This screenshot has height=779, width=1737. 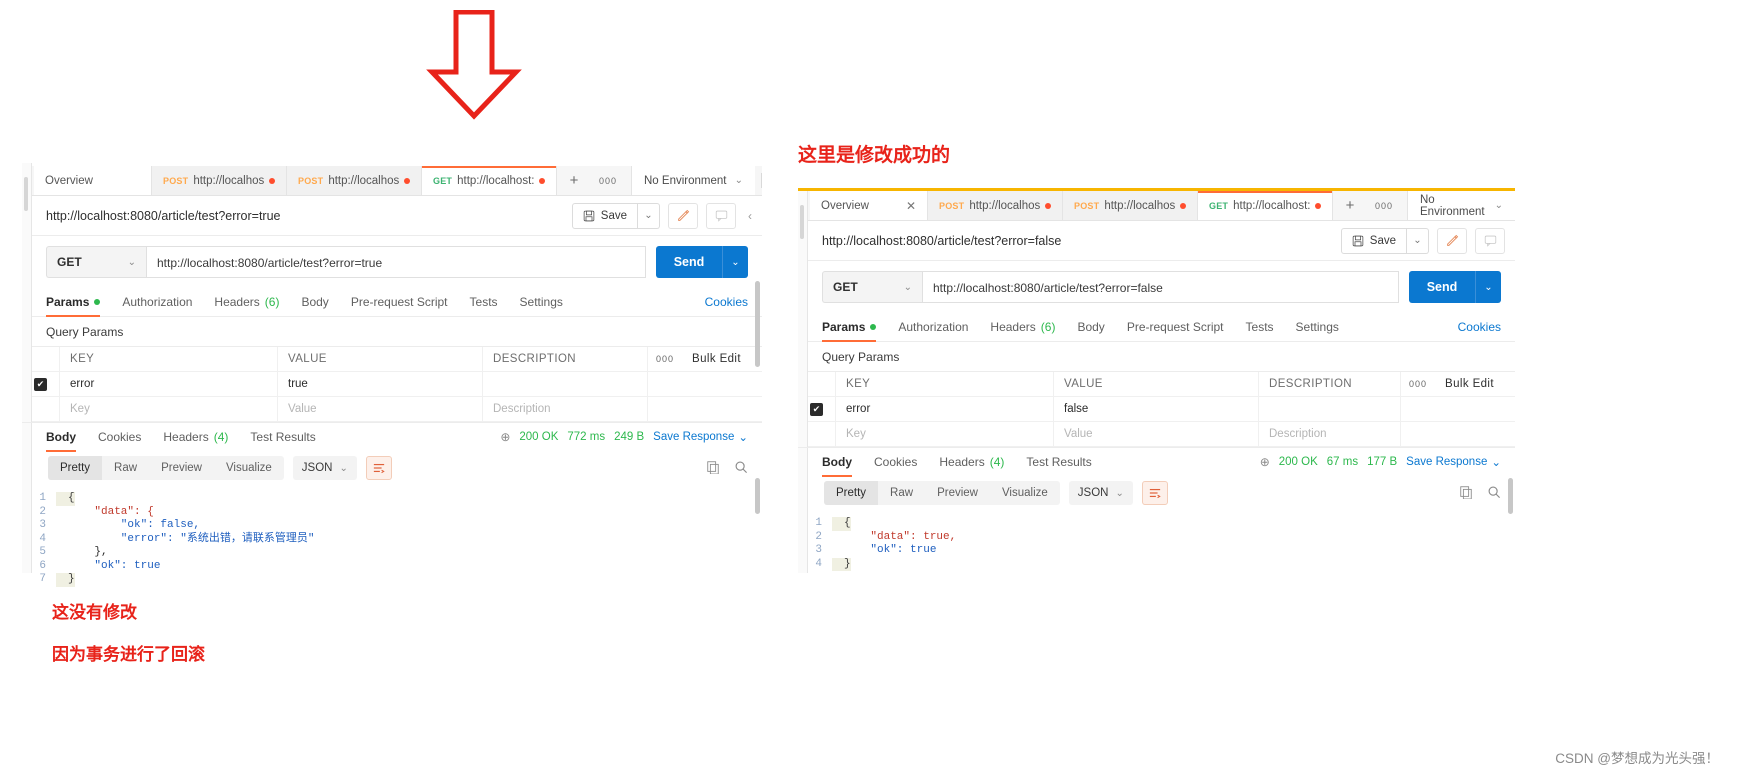 What do you see at coordinates (945, 409) in the screenshot?
I see `row-key-right: error` at bounding box center [945, 409].